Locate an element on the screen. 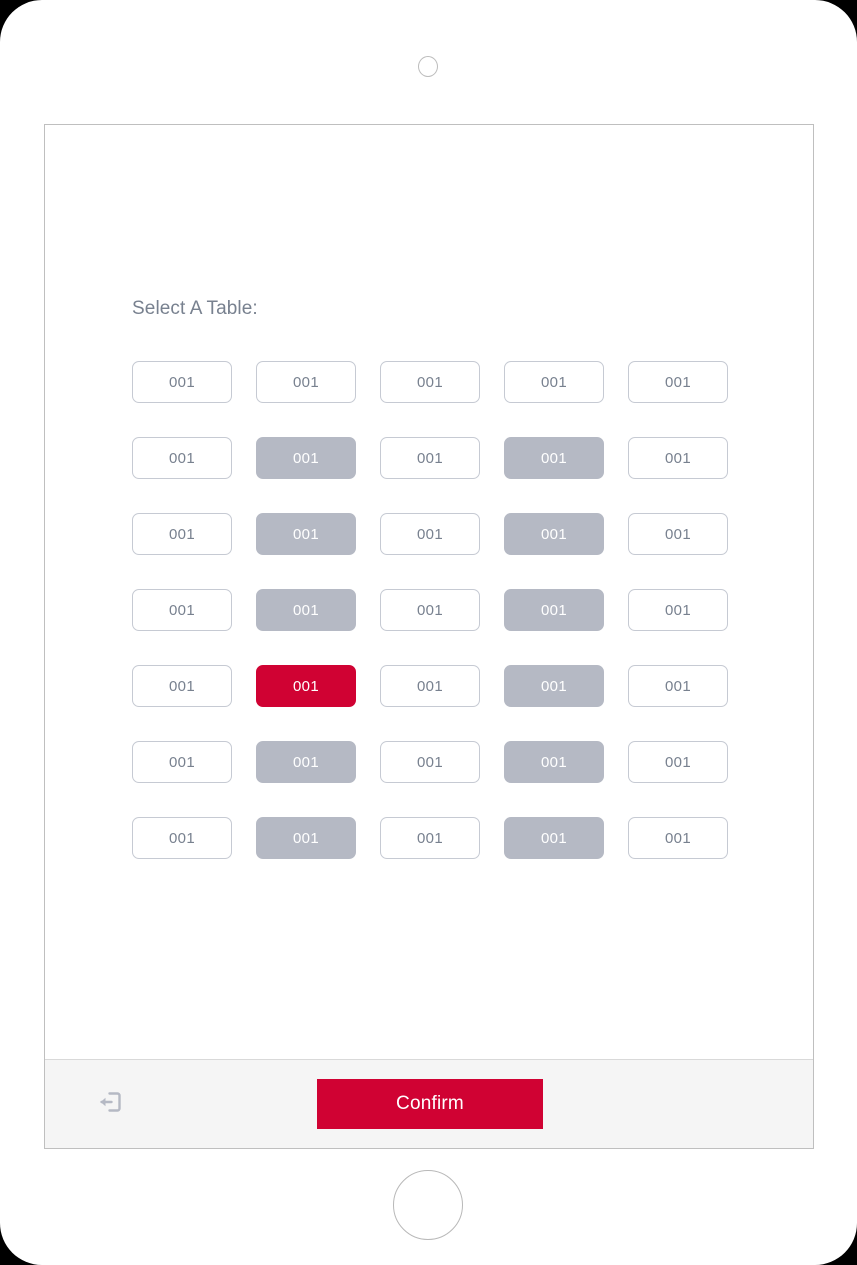  camera-dot-icon is located at coordinates (428, 66).